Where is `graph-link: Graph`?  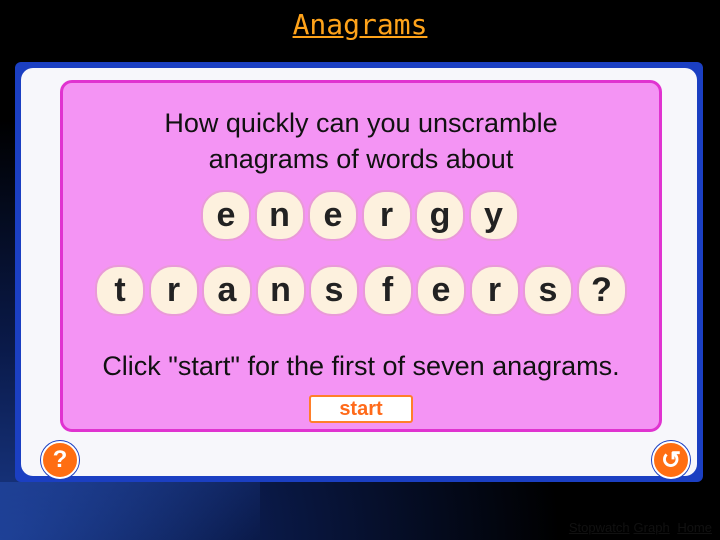
graph-link: Graph is located at coordinates (652, 527).